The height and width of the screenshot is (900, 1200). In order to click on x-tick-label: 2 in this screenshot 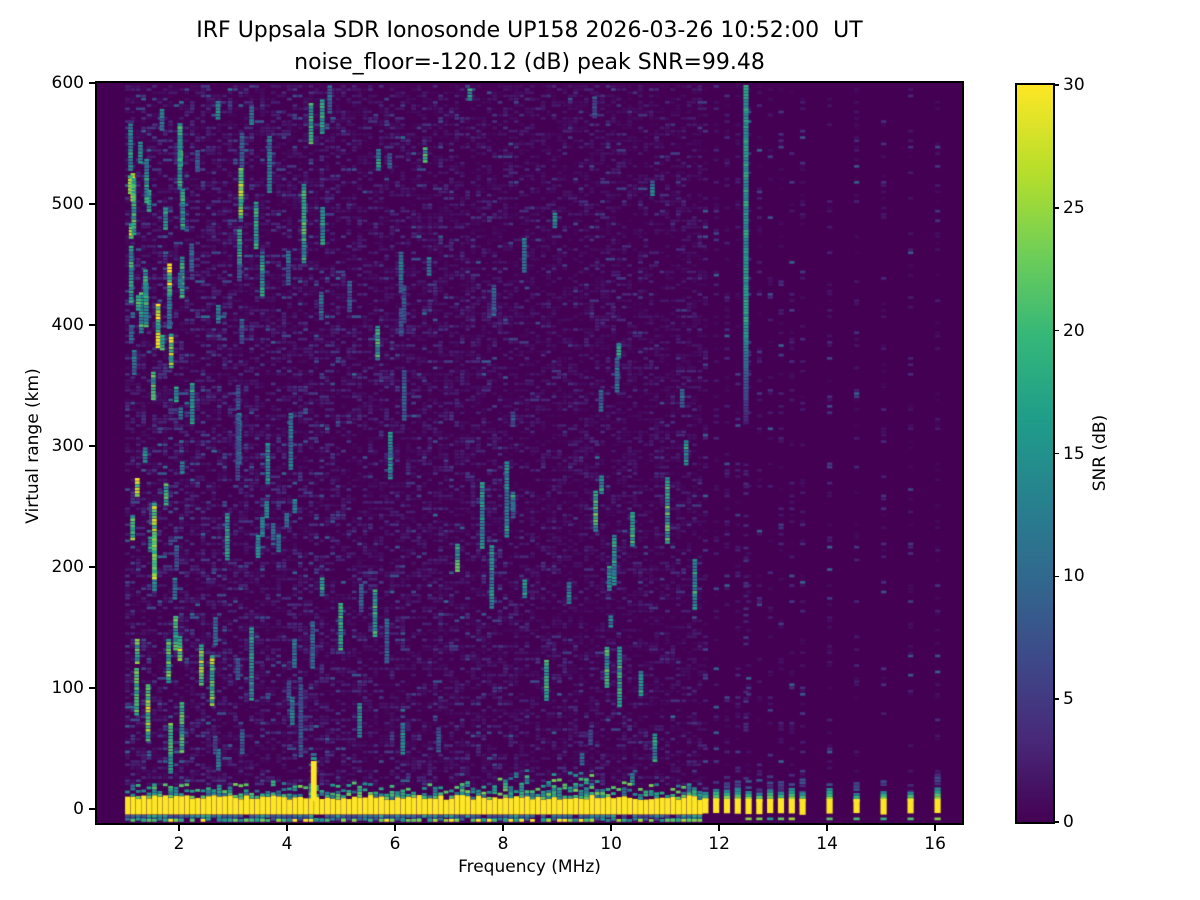, I will do `click(179, 844)`.